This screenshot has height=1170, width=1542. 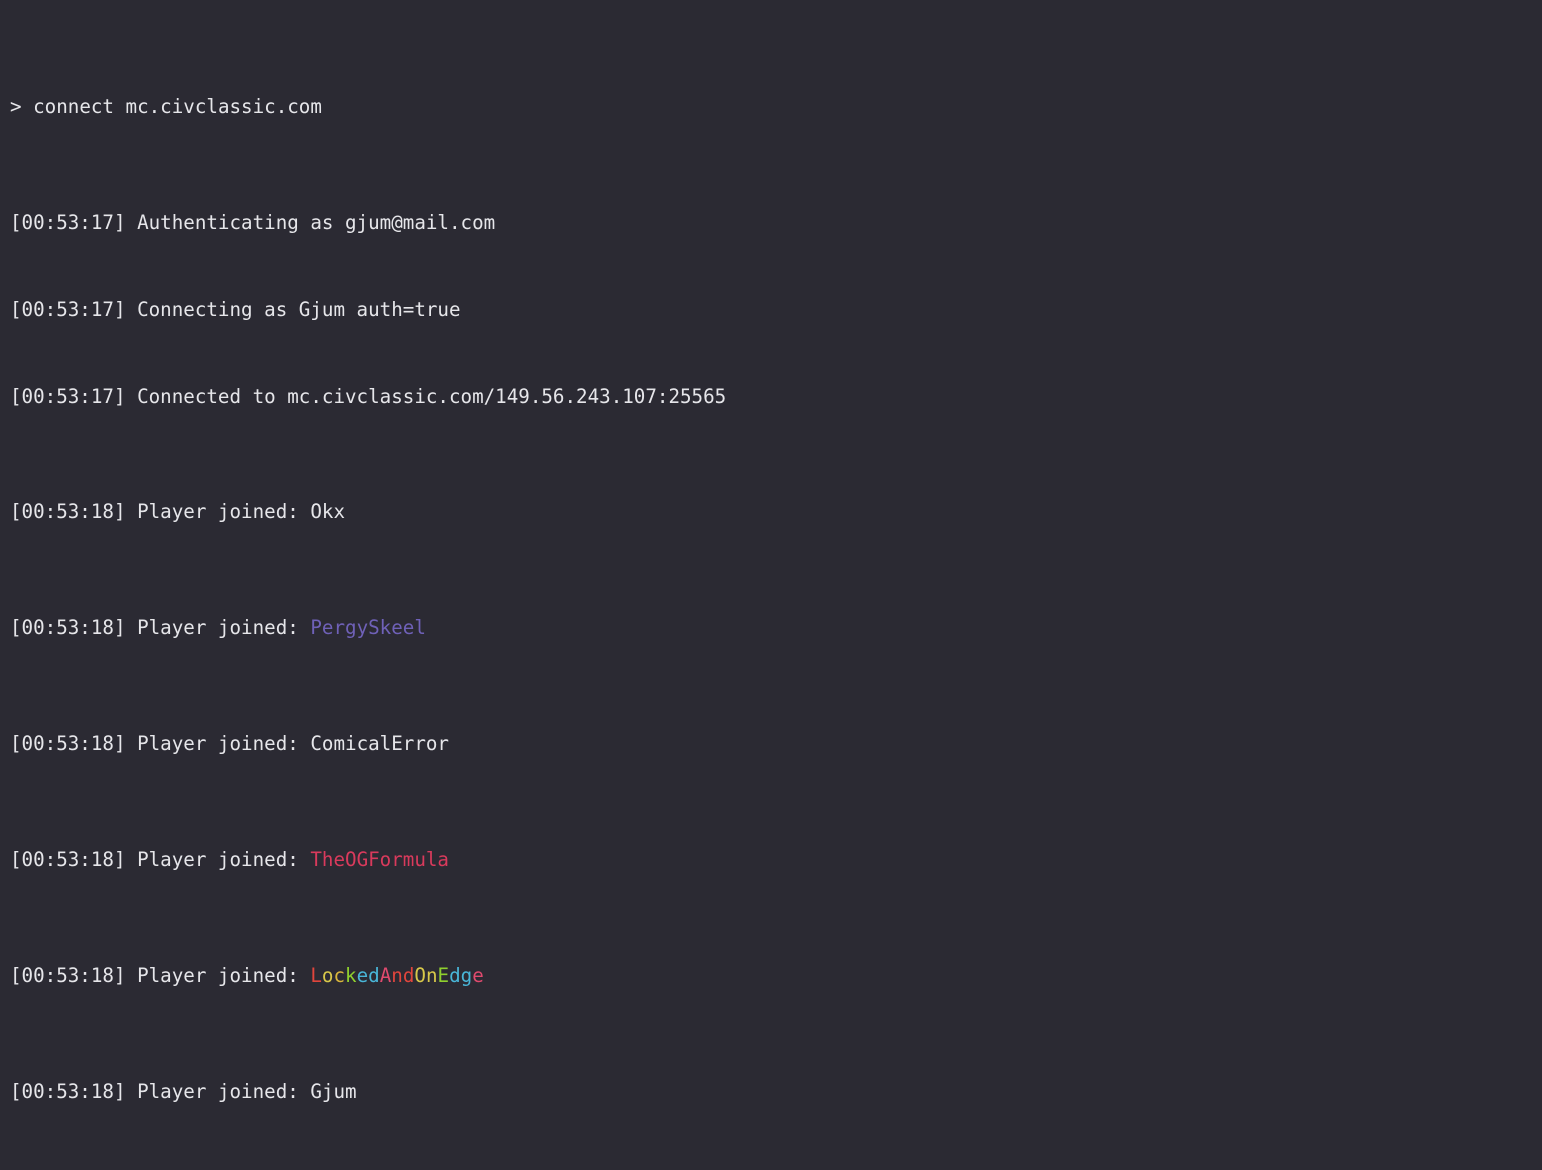 What do you see at coordinates (379, 744) in the screenshot?
I see `player-name: ComicalError` at bounding box center [379, 744].